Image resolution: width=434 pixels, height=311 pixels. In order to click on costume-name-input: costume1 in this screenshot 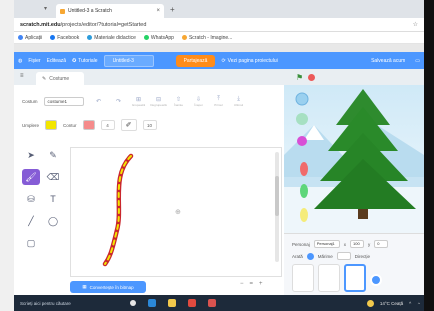, I will do `click(63, 101)`.